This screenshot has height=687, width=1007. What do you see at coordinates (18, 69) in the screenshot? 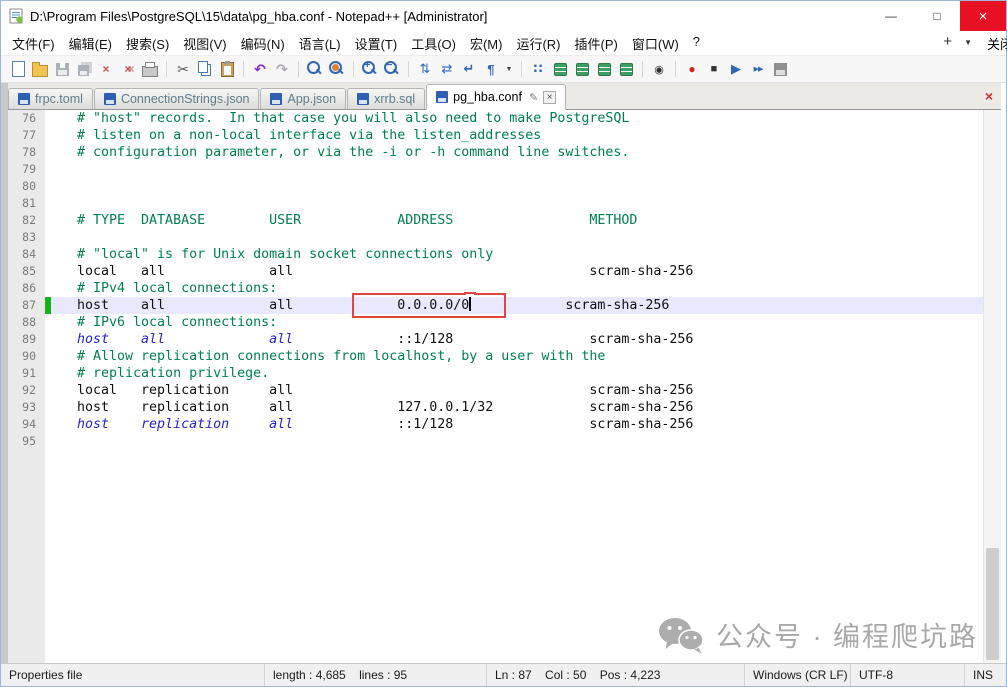
I see `new-file-icon` at bounding box center [18, 69].